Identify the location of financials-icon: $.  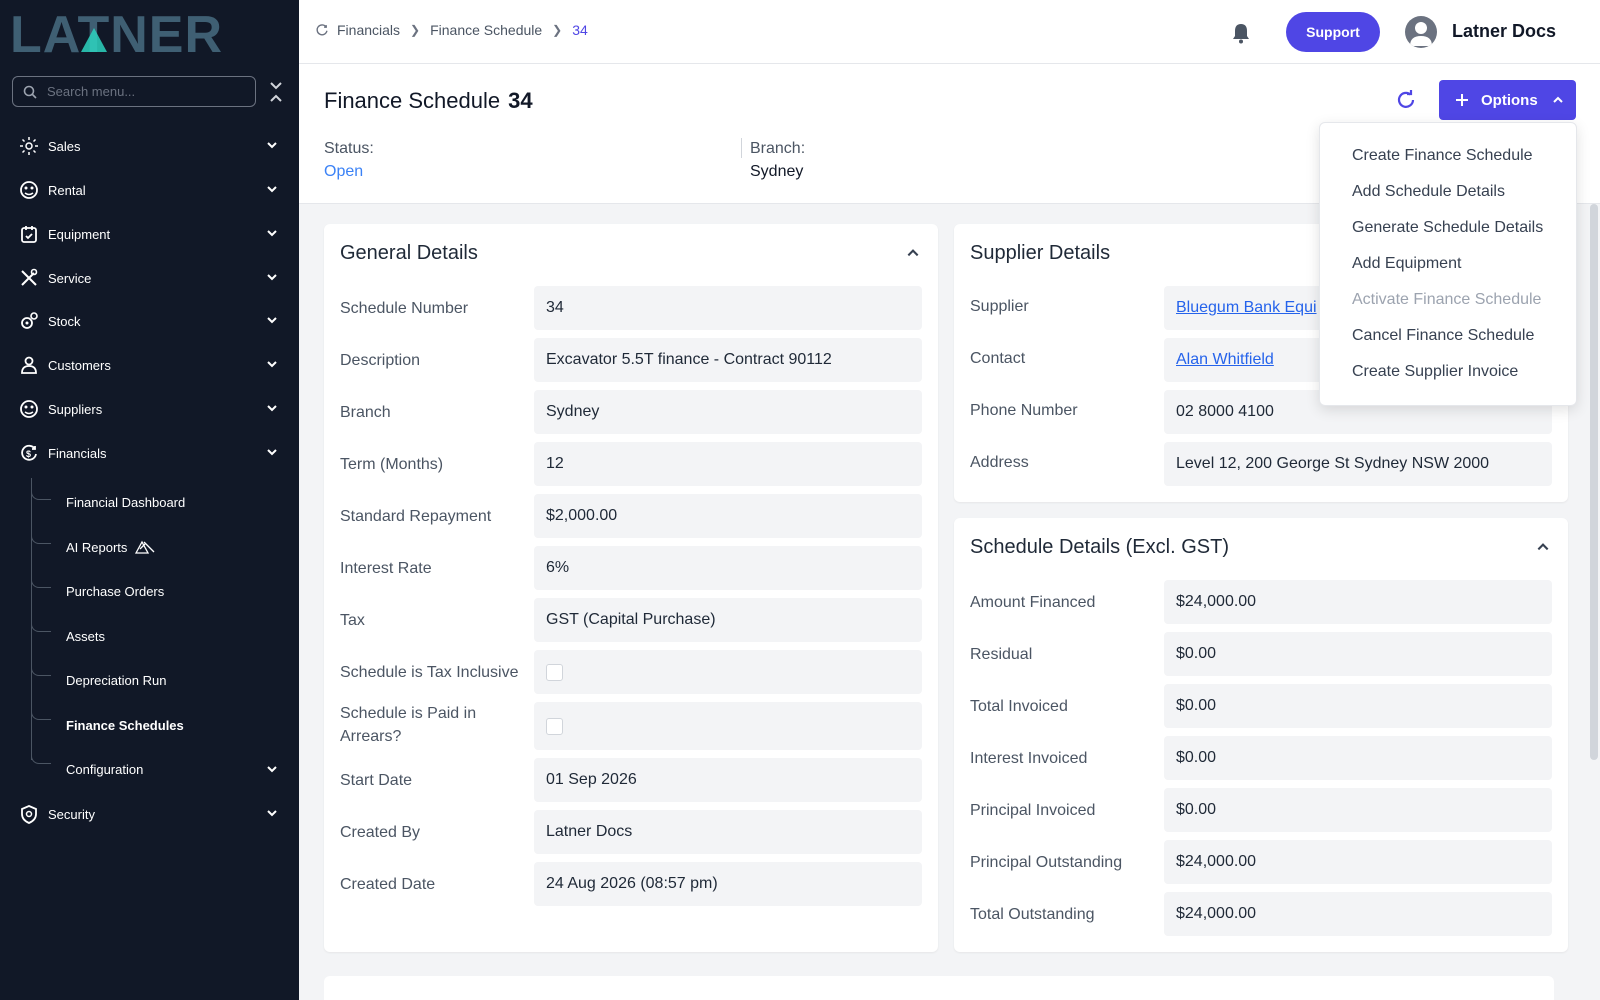
(29, 453).